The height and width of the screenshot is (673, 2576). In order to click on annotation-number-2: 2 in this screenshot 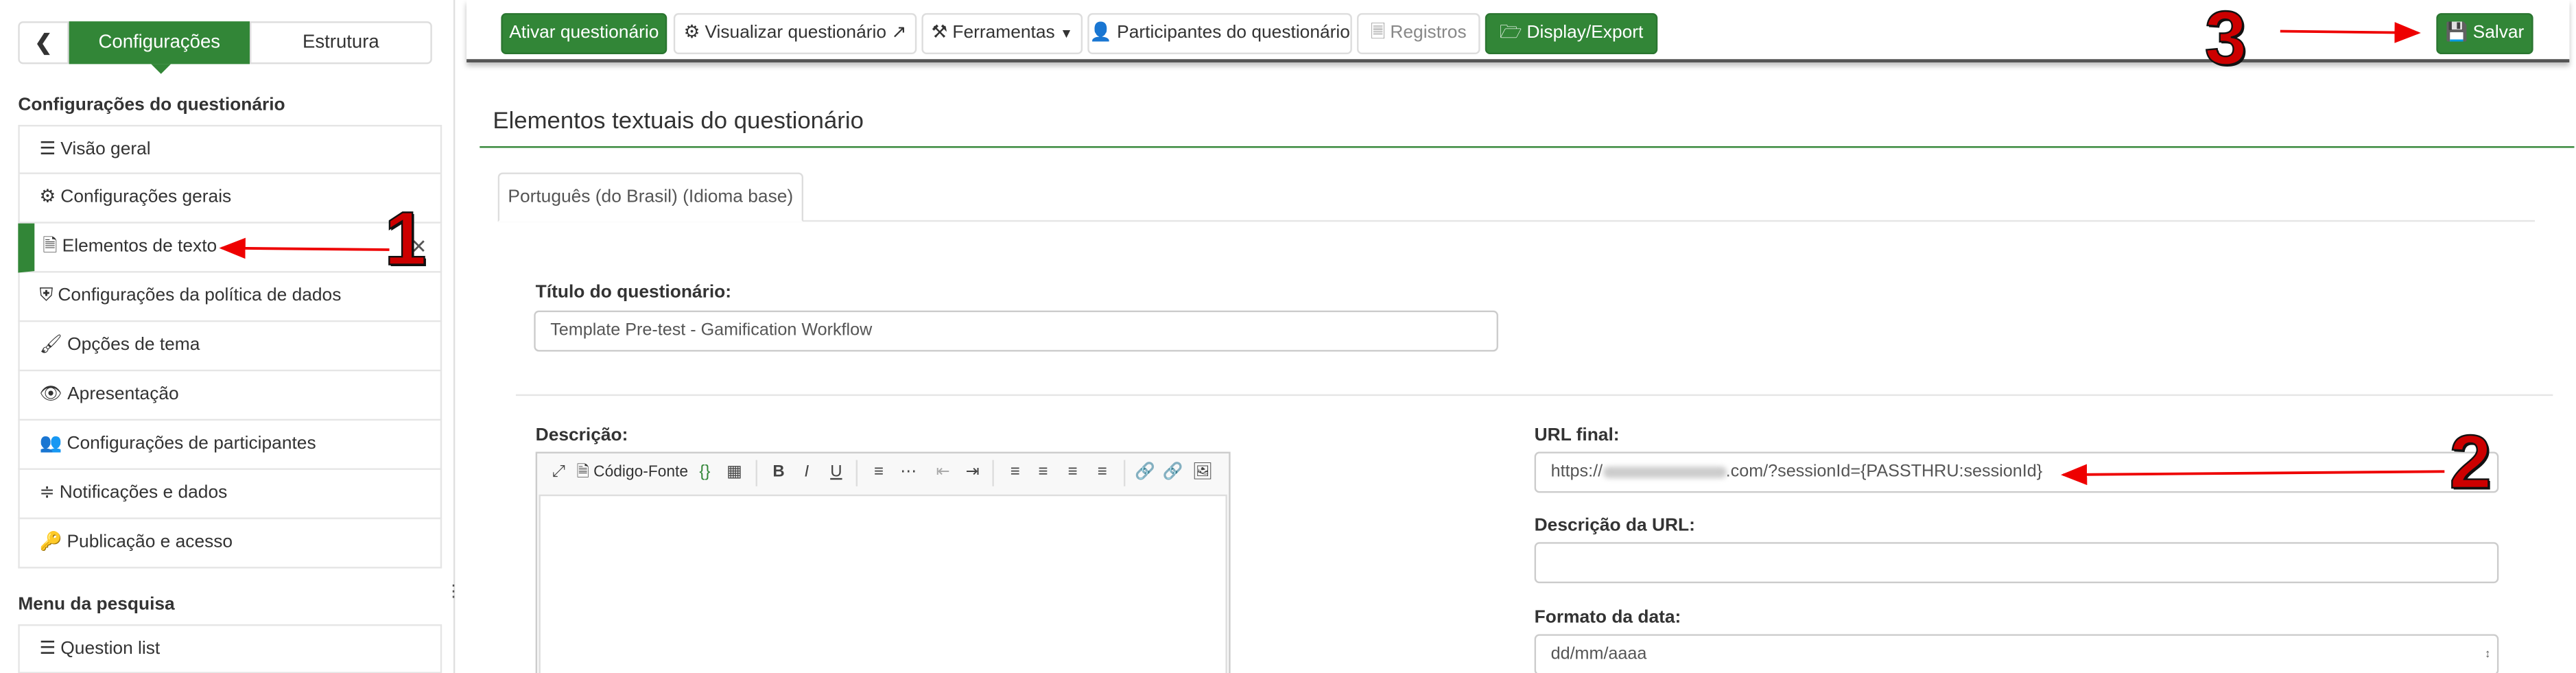, I will do `click(2470, 461)`.